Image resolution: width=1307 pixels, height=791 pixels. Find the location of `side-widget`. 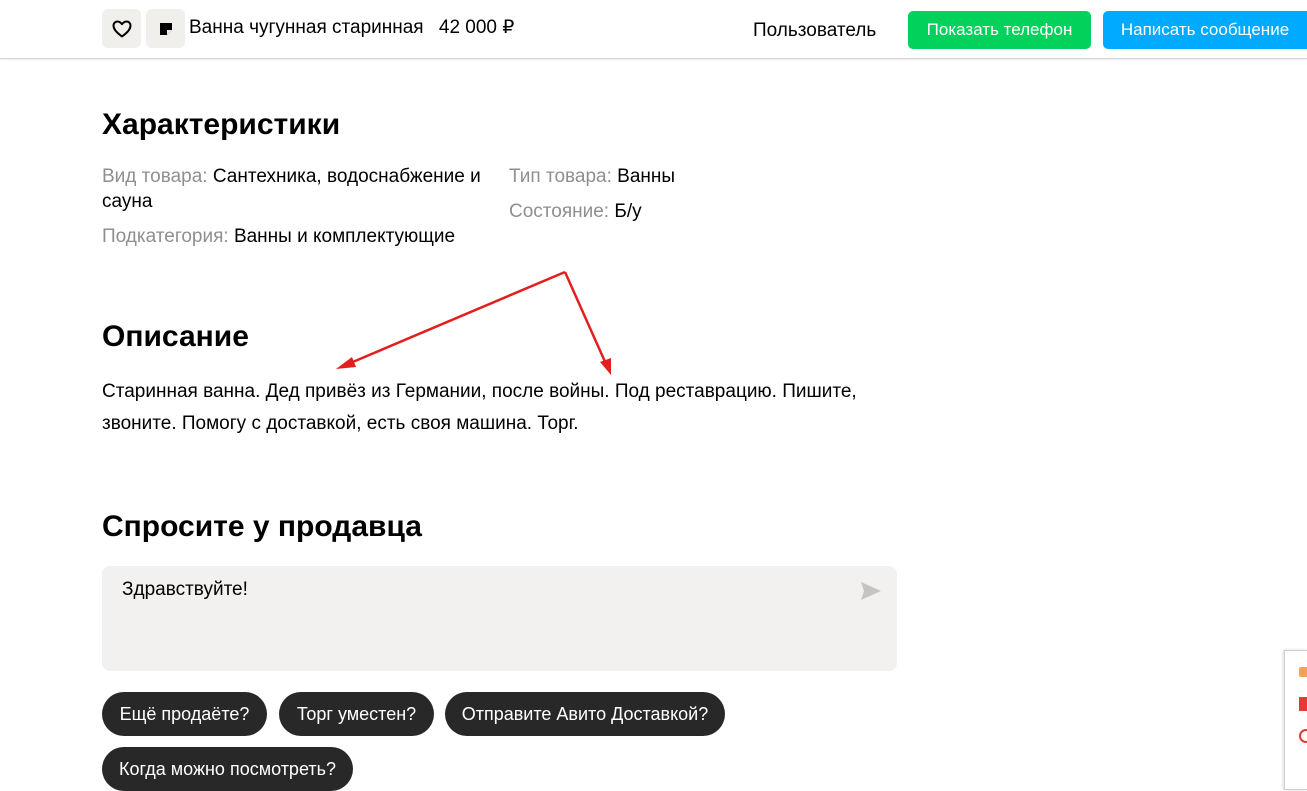

side-widget is located at coordinates (1295, 720).